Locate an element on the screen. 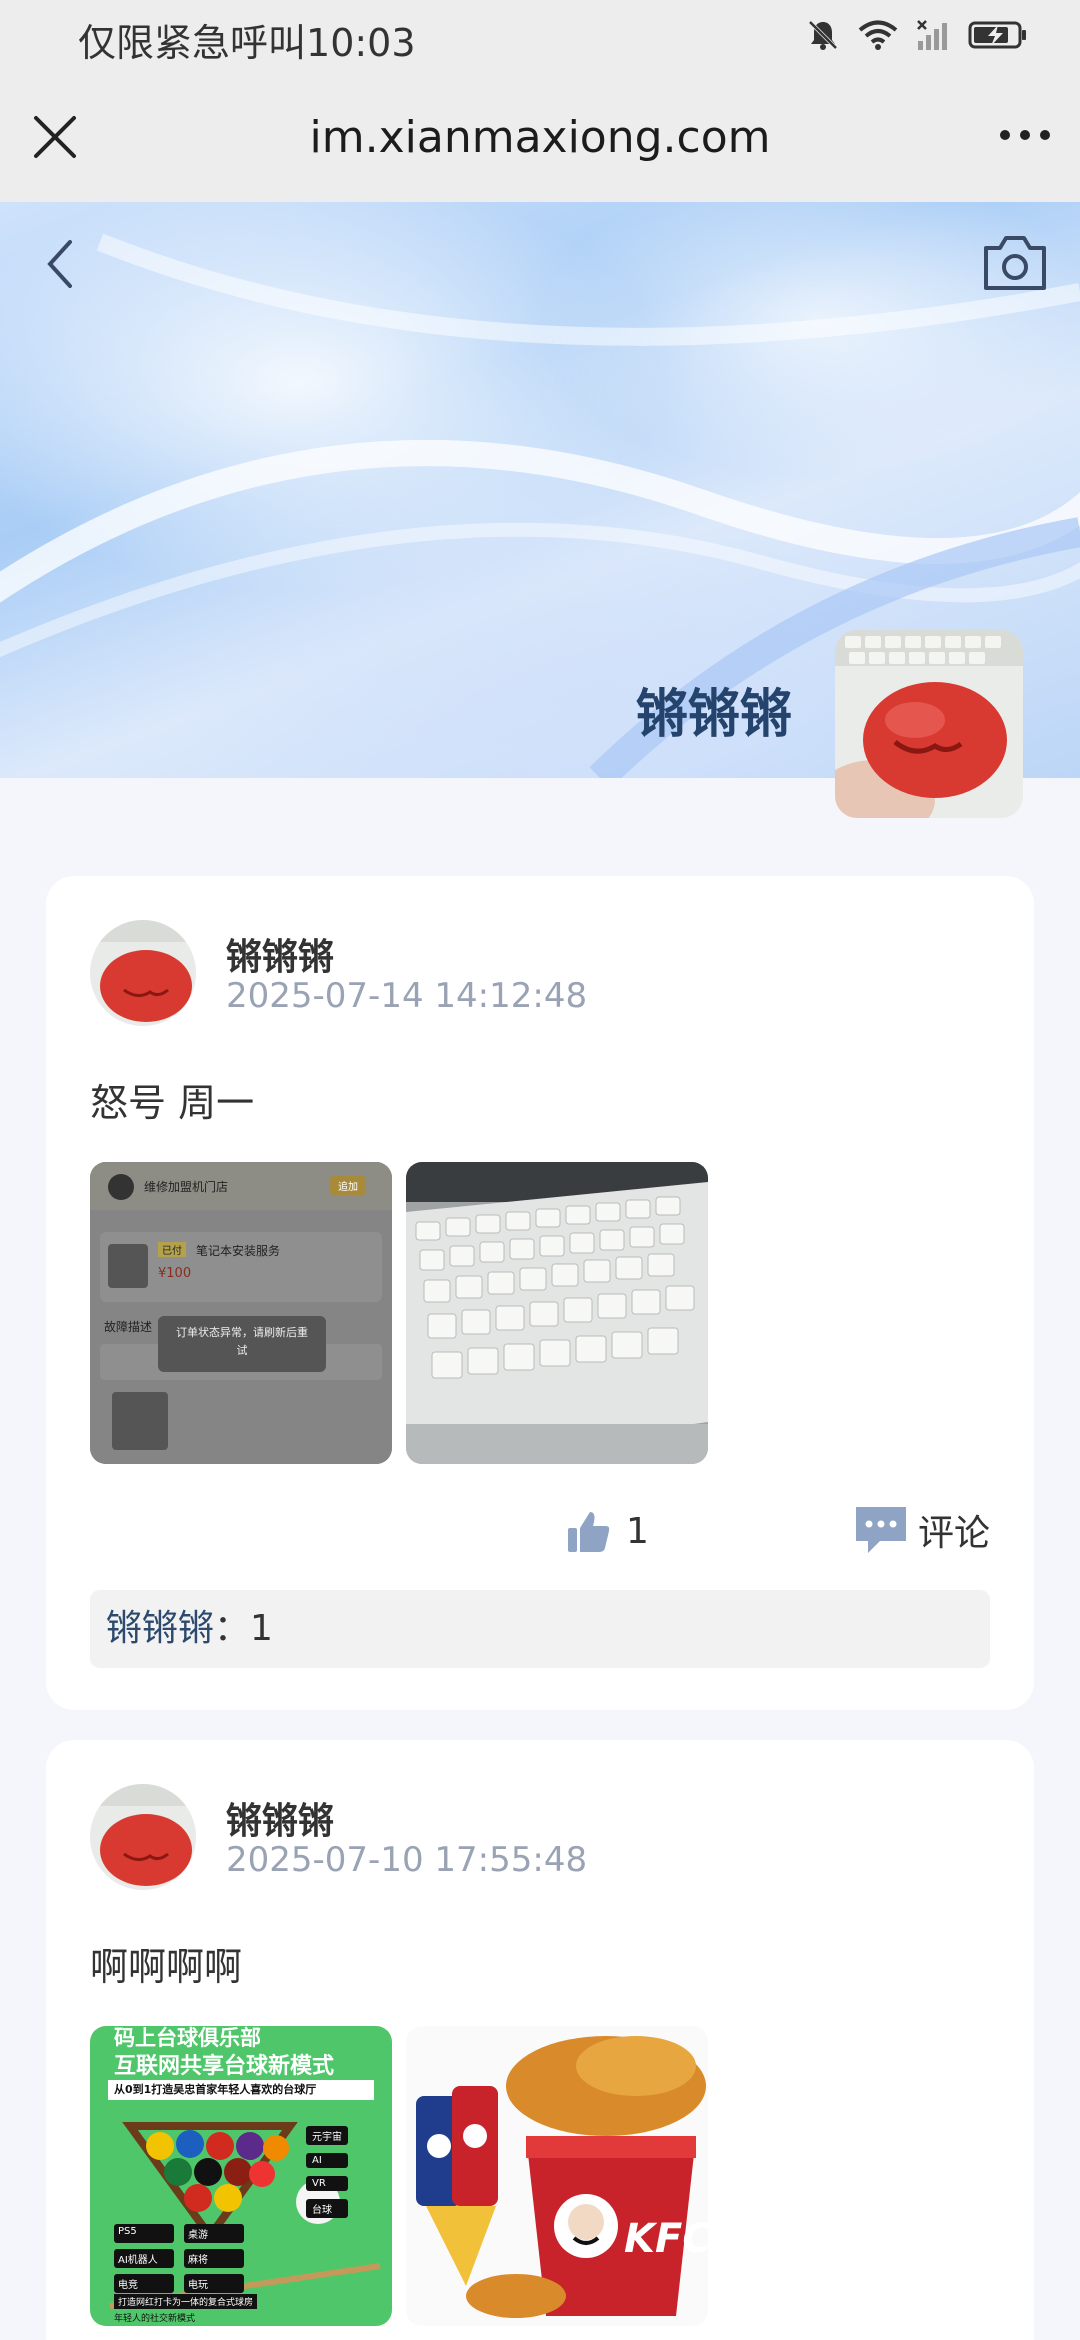 This screenshot has height=2340, width=1080. profile-avatar is located at coordinates (929, 724).